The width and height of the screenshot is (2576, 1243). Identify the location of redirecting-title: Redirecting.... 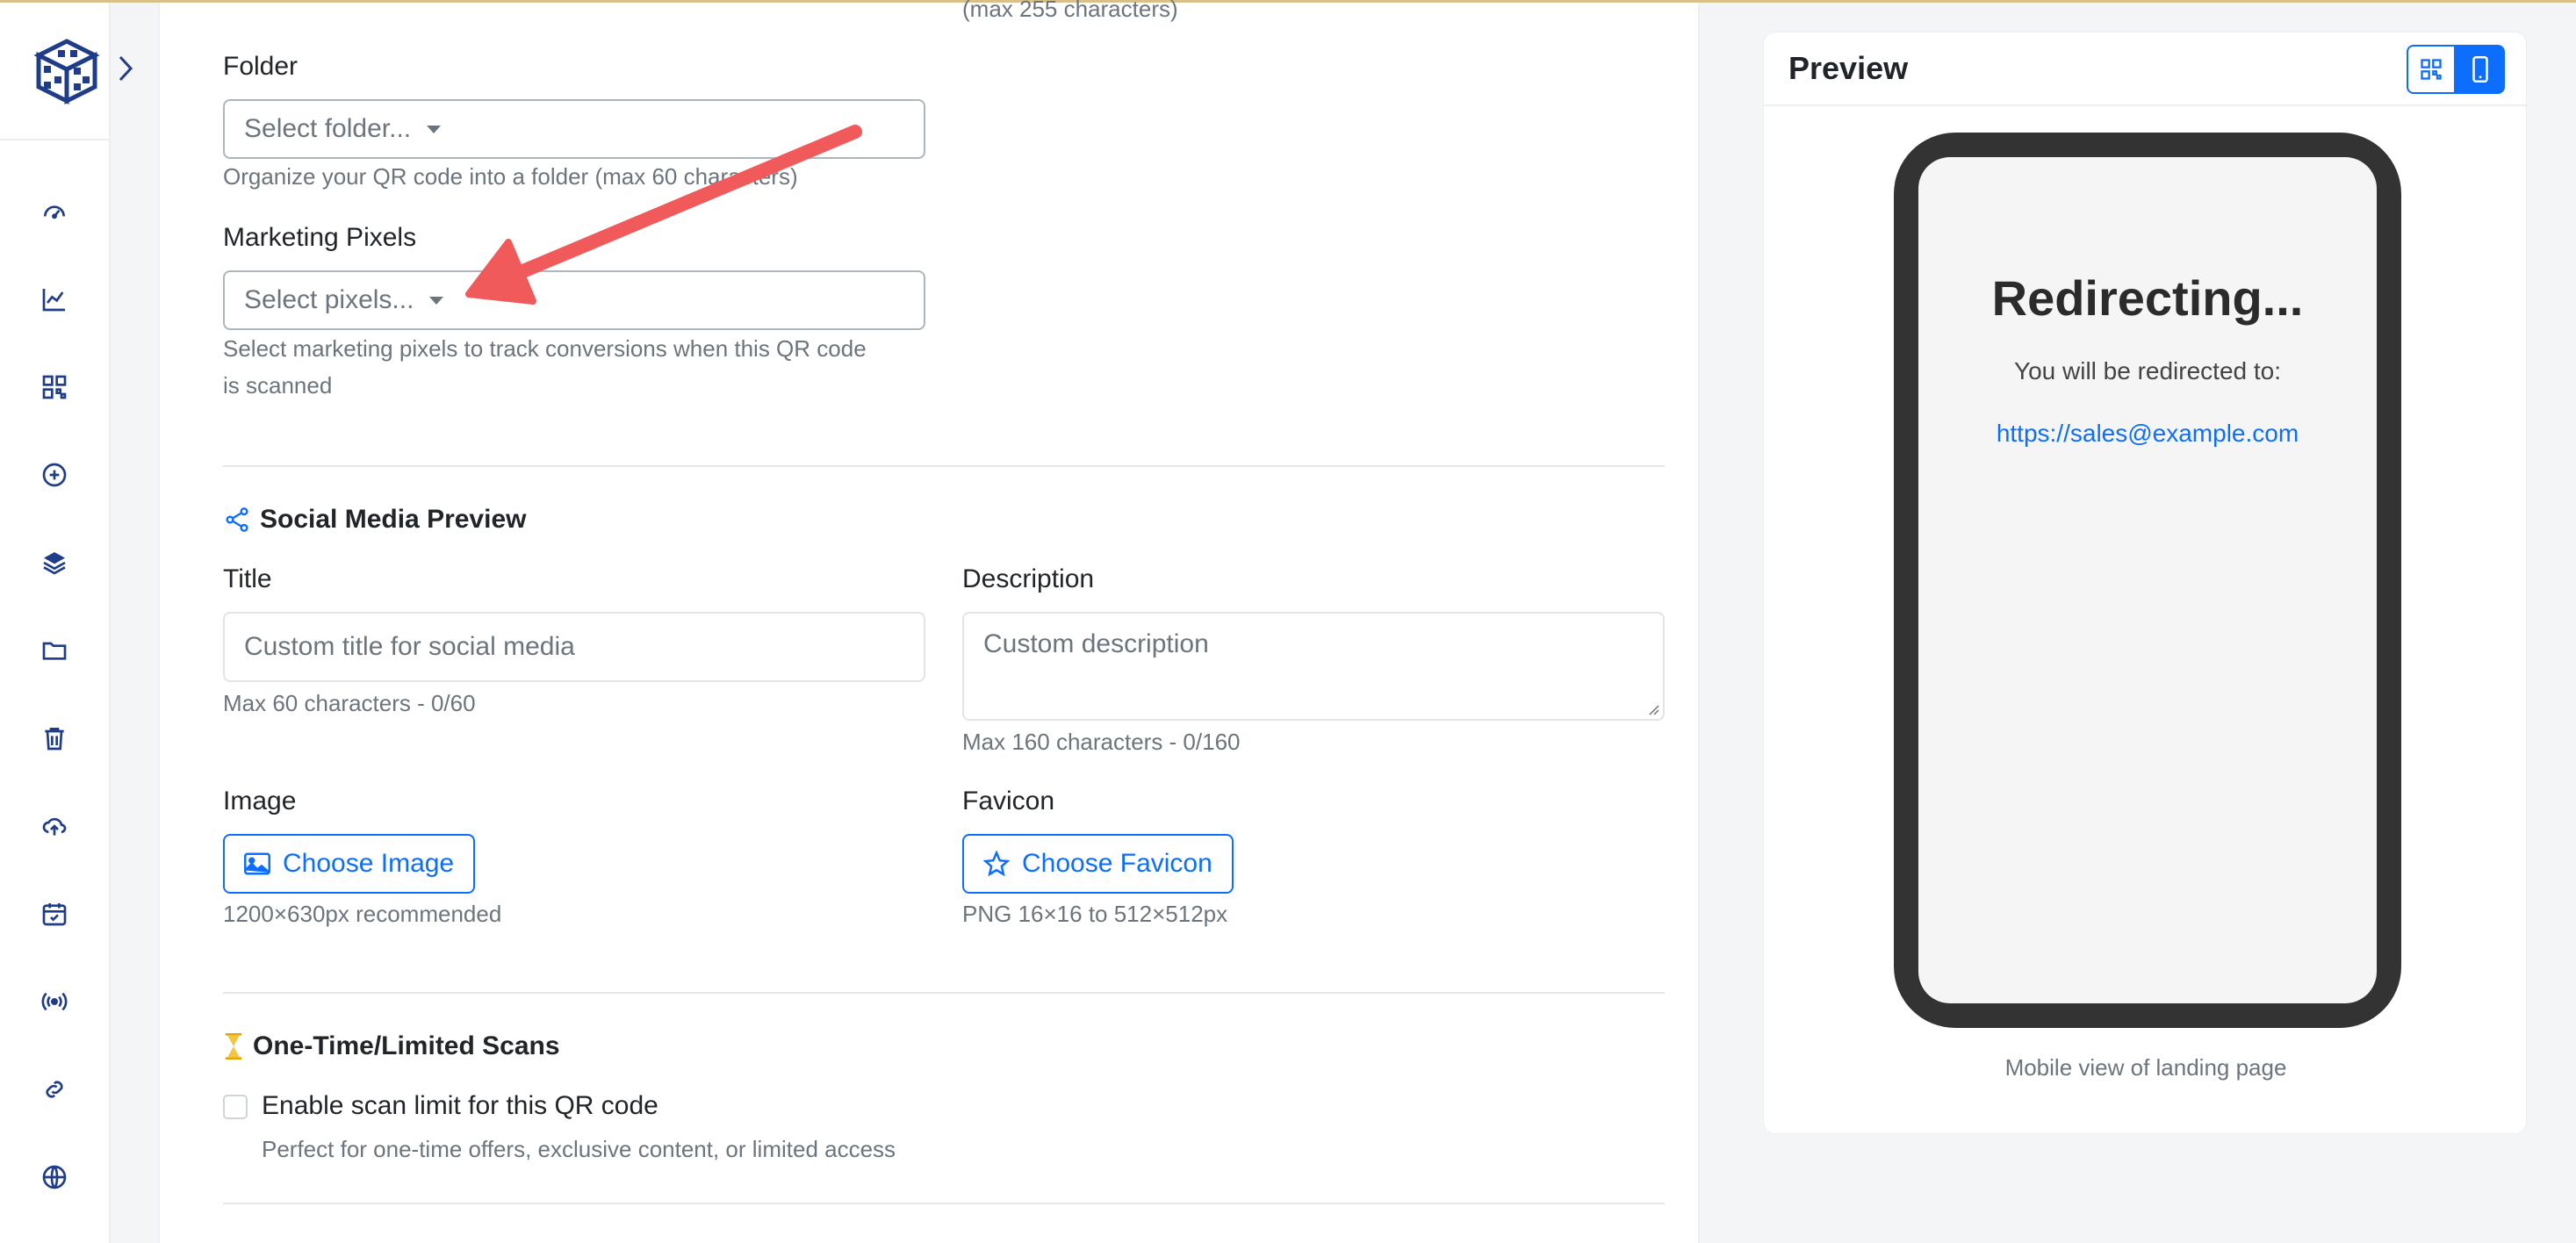
(2147, 298).